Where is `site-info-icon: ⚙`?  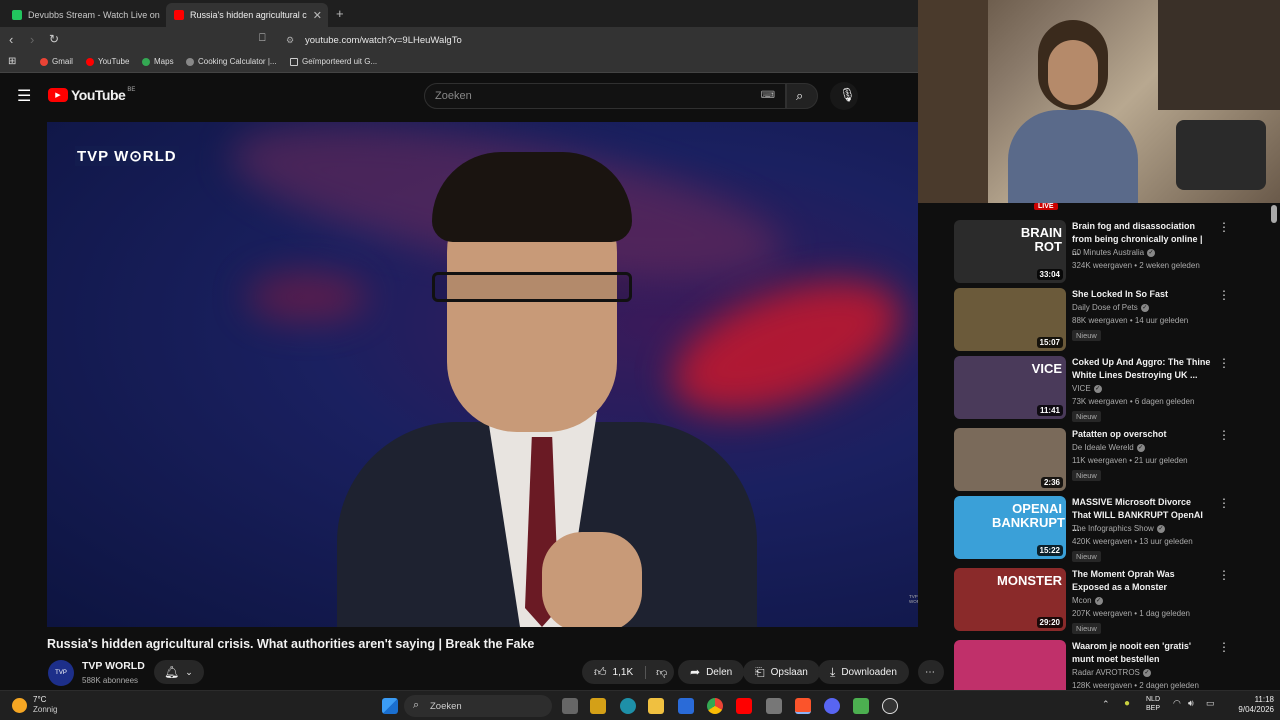 site-info-icon: ⚙ is located at coordinates (290, 40).